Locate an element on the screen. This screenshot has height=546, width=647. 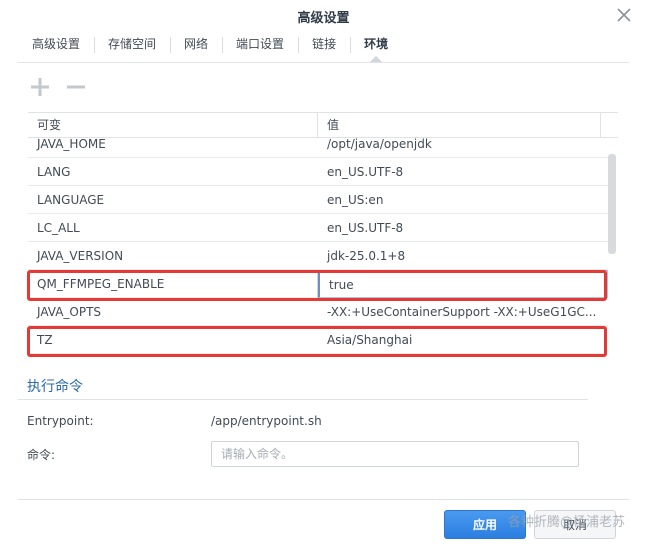
entrypoint-label: Entrypoint: is located at coordinates (60, 421).